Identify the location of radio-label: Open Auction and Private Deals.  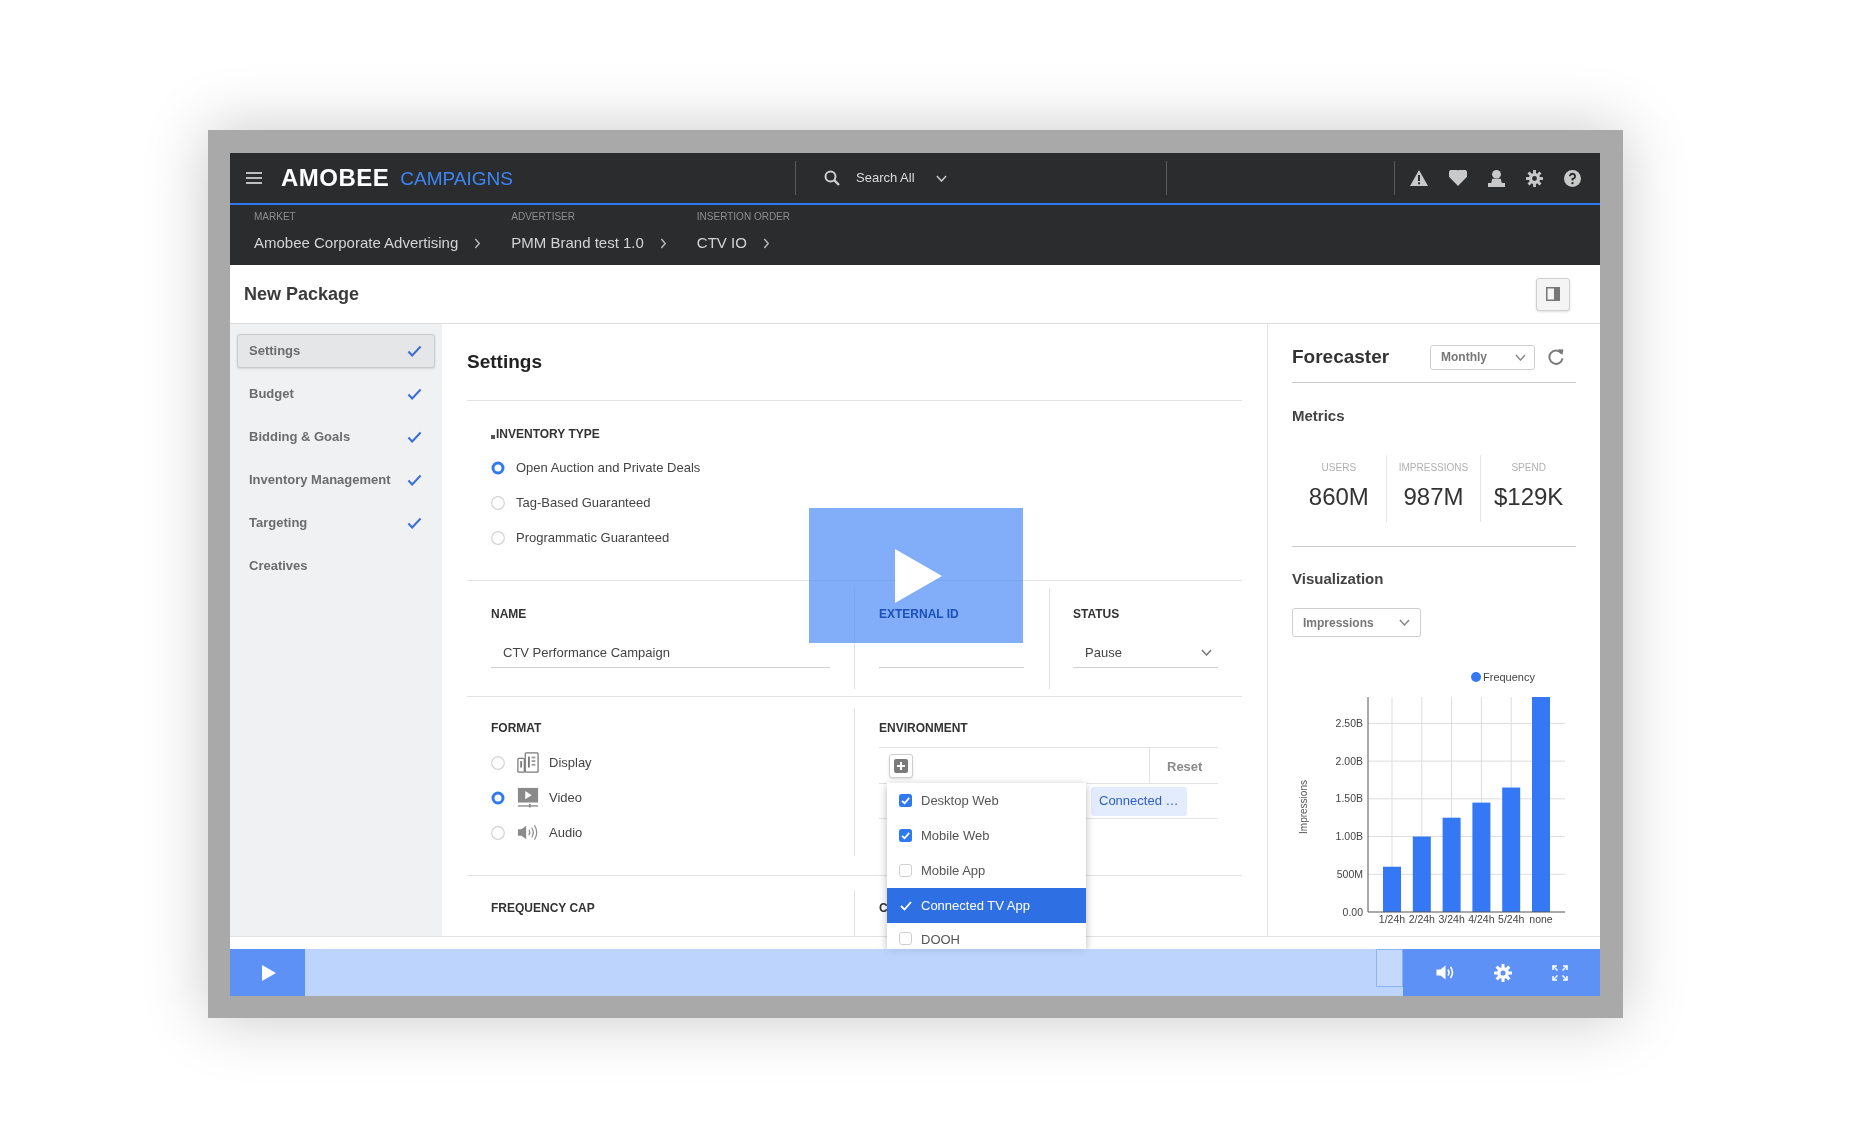
(608, 467).